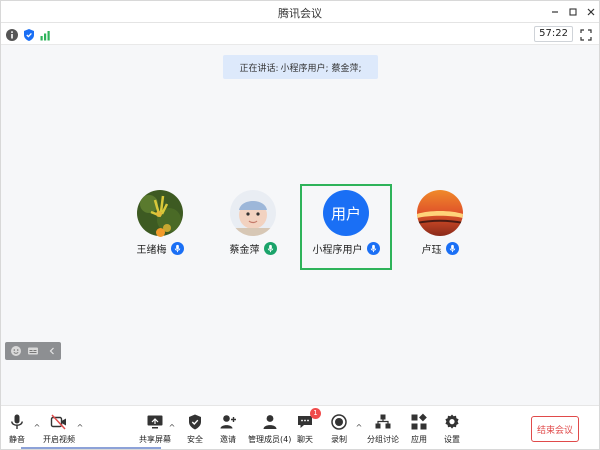 Image resolution: width=600 pixels, height=450 pixels. I want to click on record-label: 录制, so click(339, 439).